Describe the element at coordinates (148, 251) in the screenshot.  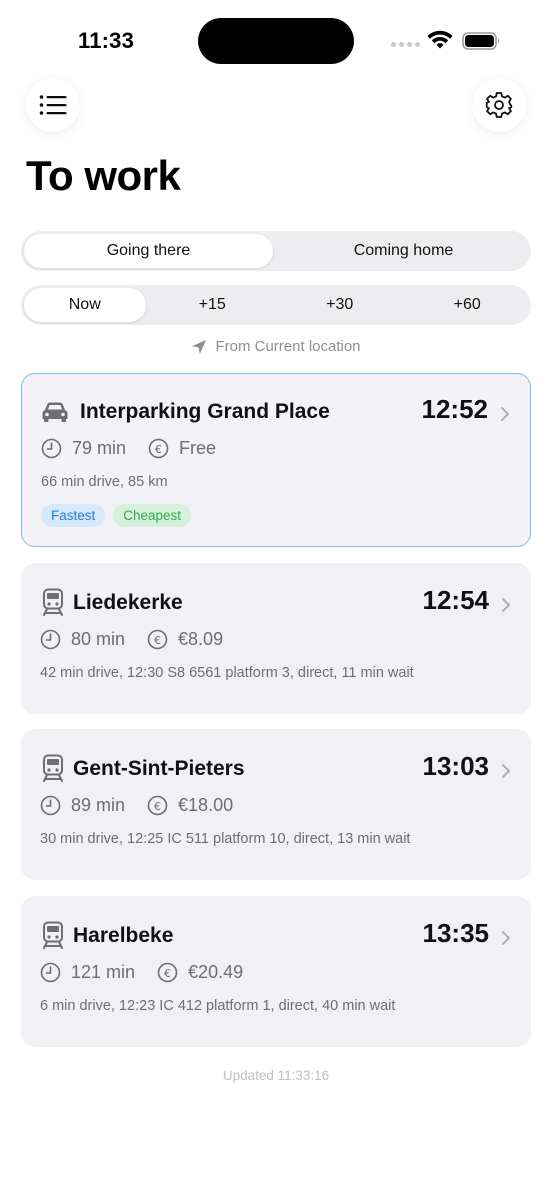
I see `tab-going-there: Going there` at that location.